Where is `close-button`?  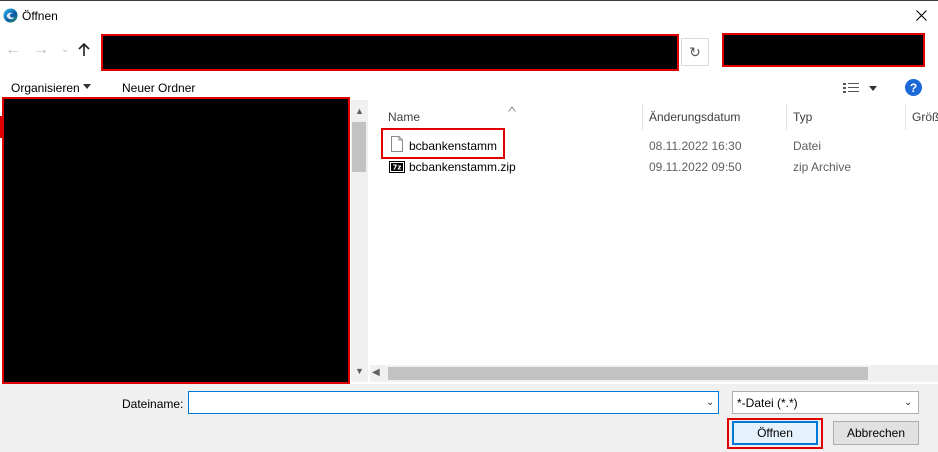
close-button is located at coordinates (921, 15).